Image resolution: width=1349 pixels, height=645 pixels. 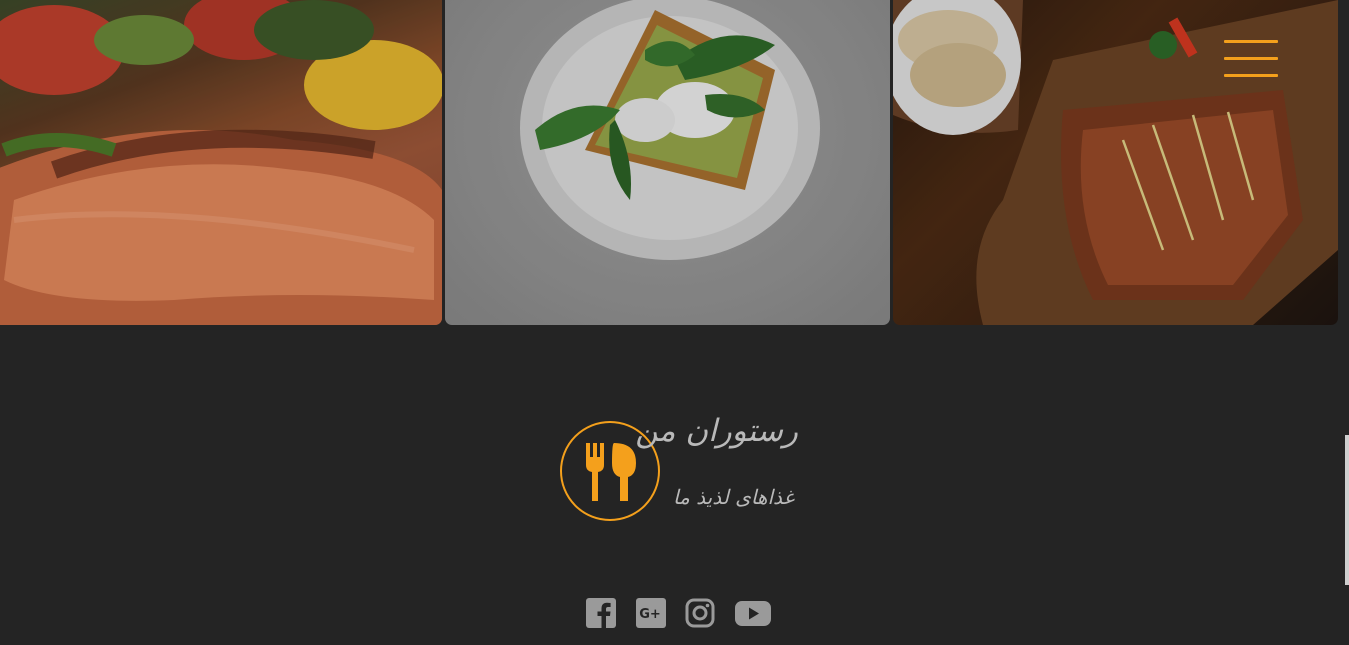 I want to click on svg-text: G+, so click(x=650, y=614).